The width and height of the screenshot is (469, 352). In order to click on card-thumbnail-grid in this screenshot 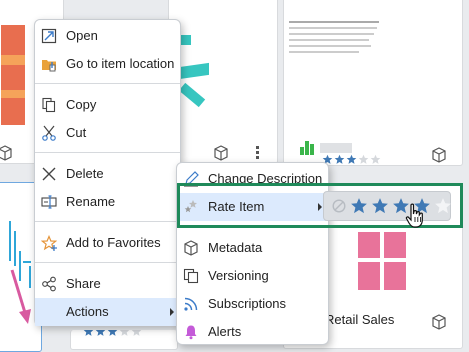, I will do `click(383, 262)`.